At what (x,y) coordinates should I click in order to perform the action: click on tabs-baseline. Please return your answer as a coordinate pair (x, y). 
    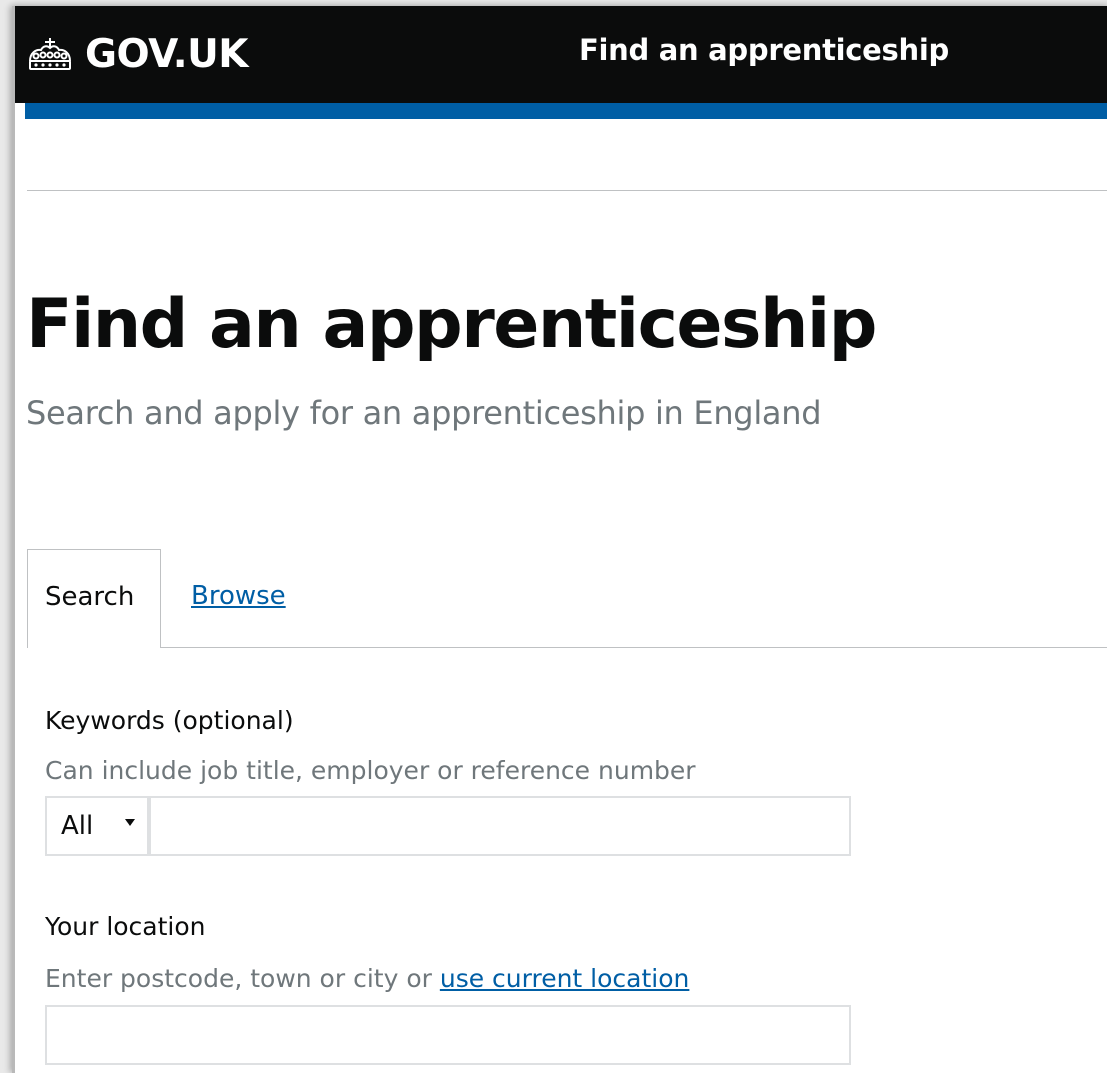
    Looking at the image, I should click on (567, 647).